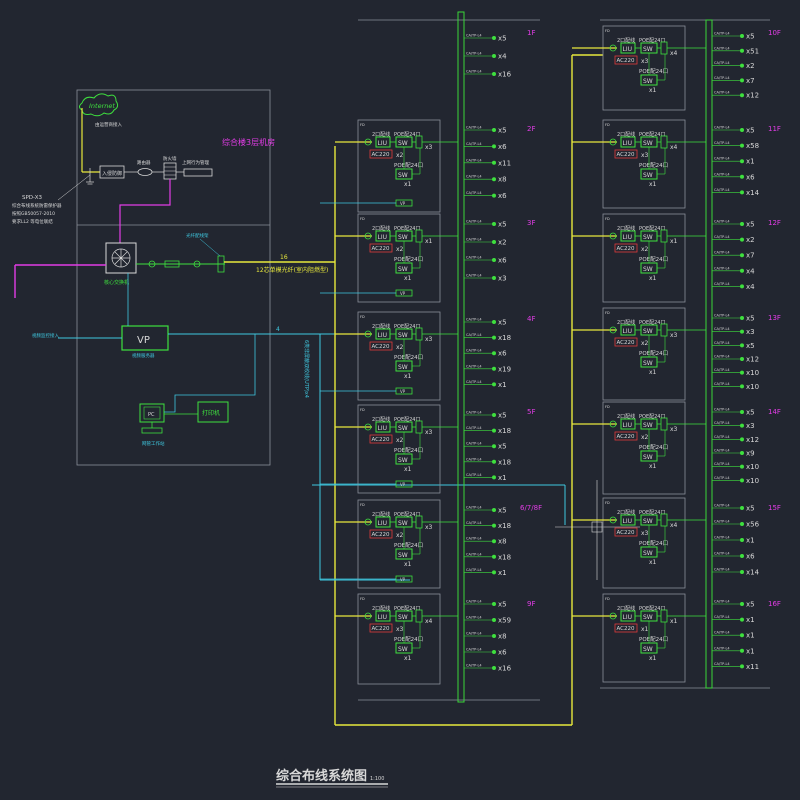 The width and height of the screenshot is (800, 800). Describe the element at coordinates (750, 332) in the screenshot. I see `outlet-count: x3` at that location.